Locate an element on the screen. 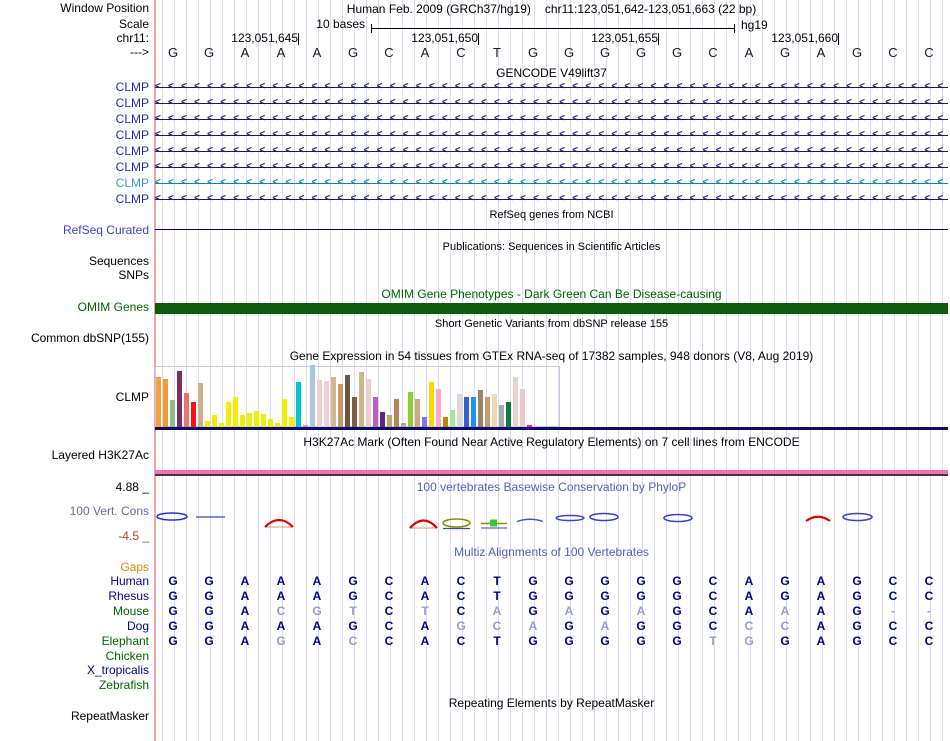 This screenshot has height=741, width=950. repeatmasker-track-label: RepeatMasker is located at coordinates (74, 716).